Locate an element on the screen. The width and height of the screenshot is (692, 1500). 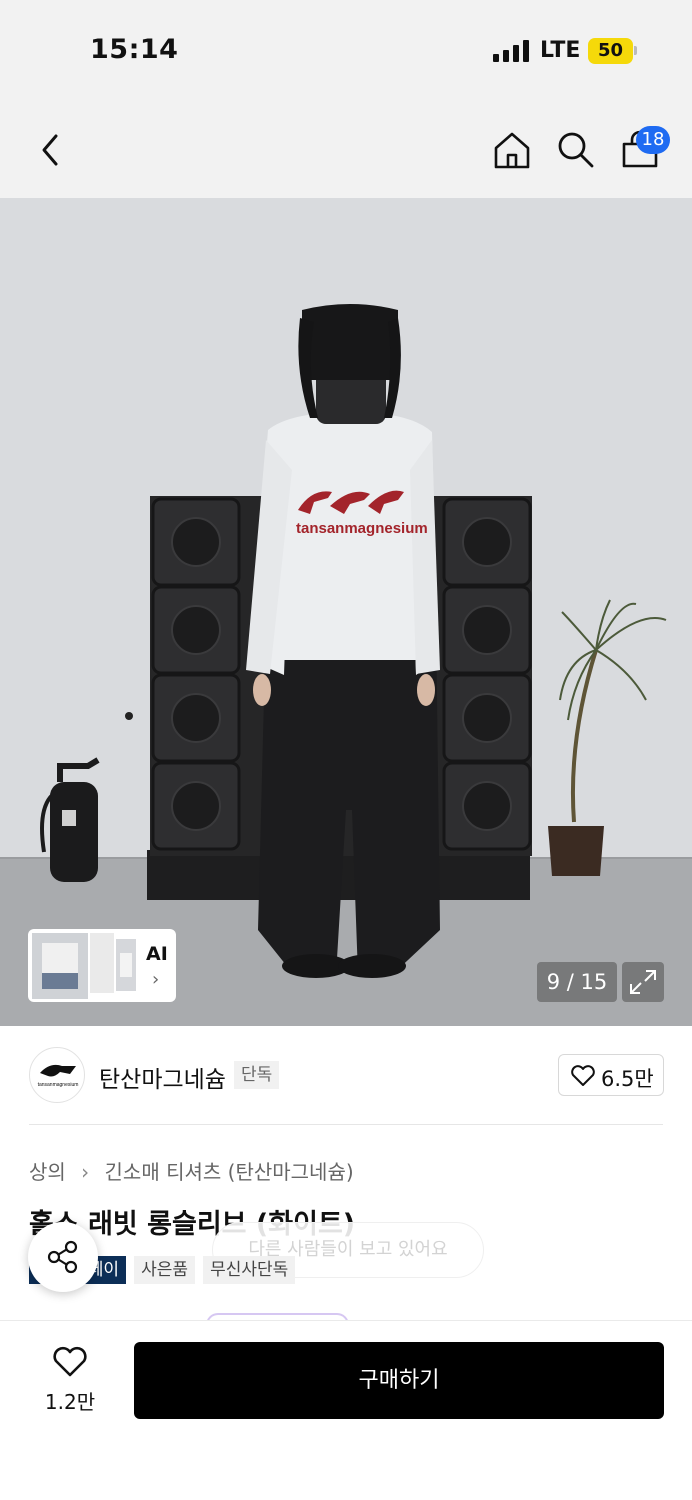
brand-logo: tansanmagnesium is located at coordinates (57, 1075).